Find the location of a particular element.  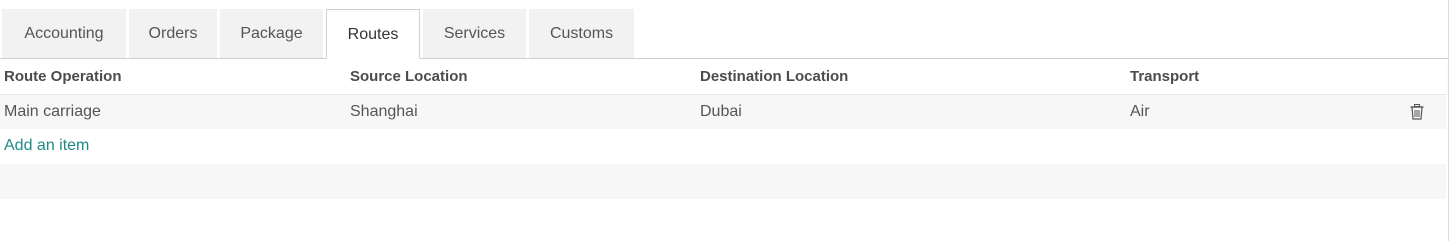

column-header-route-operation: Route Operation is located at coordinates (63, 76).